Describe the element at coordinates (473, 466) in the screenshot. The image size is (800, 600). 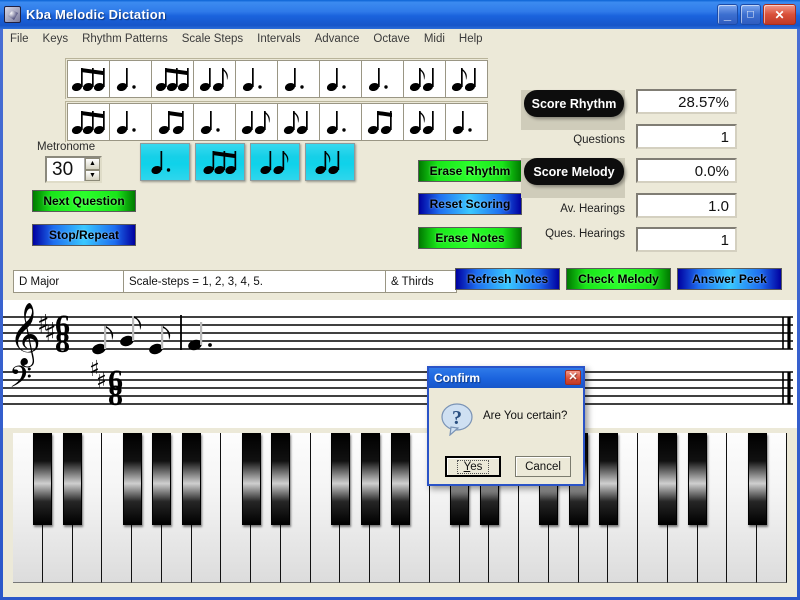
I see `dialog-yes-button: Yes` at that location.